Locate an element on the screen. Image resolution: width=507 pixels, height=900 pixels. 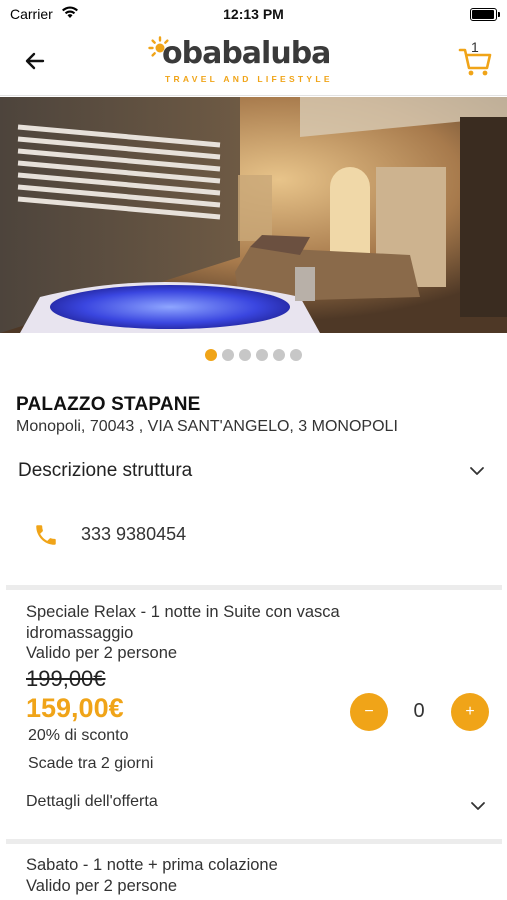
description-toggle: Descrizione struttura is located at coordinates (253, 470).